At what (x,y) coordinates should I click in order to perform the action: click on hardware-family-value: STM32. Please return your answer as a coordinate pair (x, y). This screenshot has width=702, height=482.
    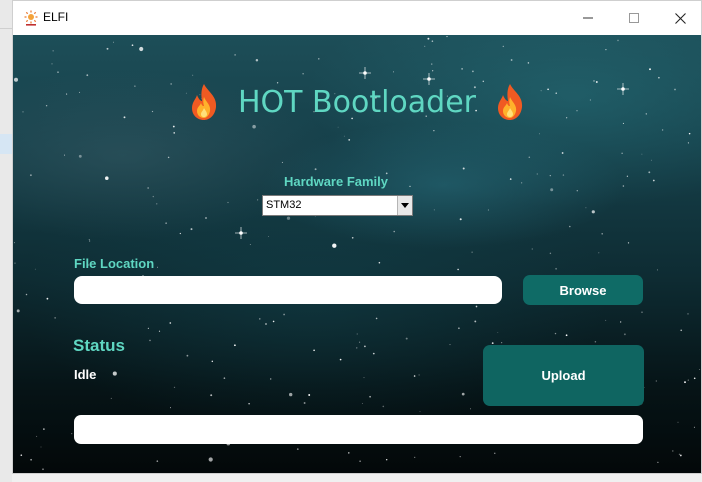
    Looking at the image, I should click on (284, 205).